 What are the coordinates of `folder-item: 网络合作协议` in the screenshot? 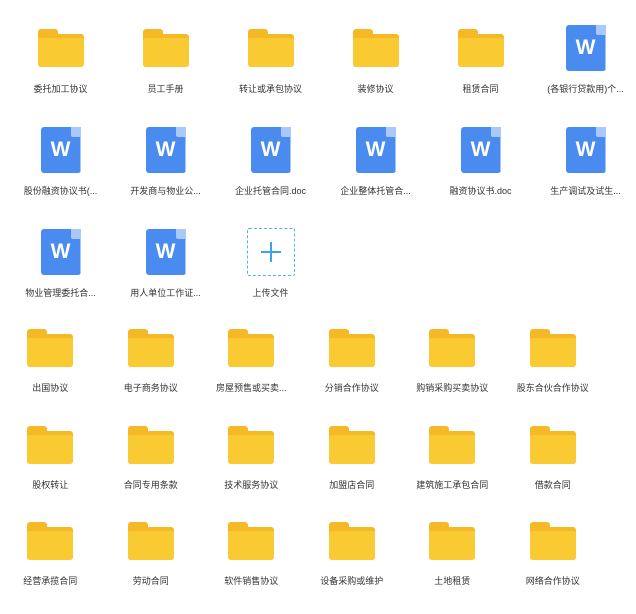 It's located at (553, 565).